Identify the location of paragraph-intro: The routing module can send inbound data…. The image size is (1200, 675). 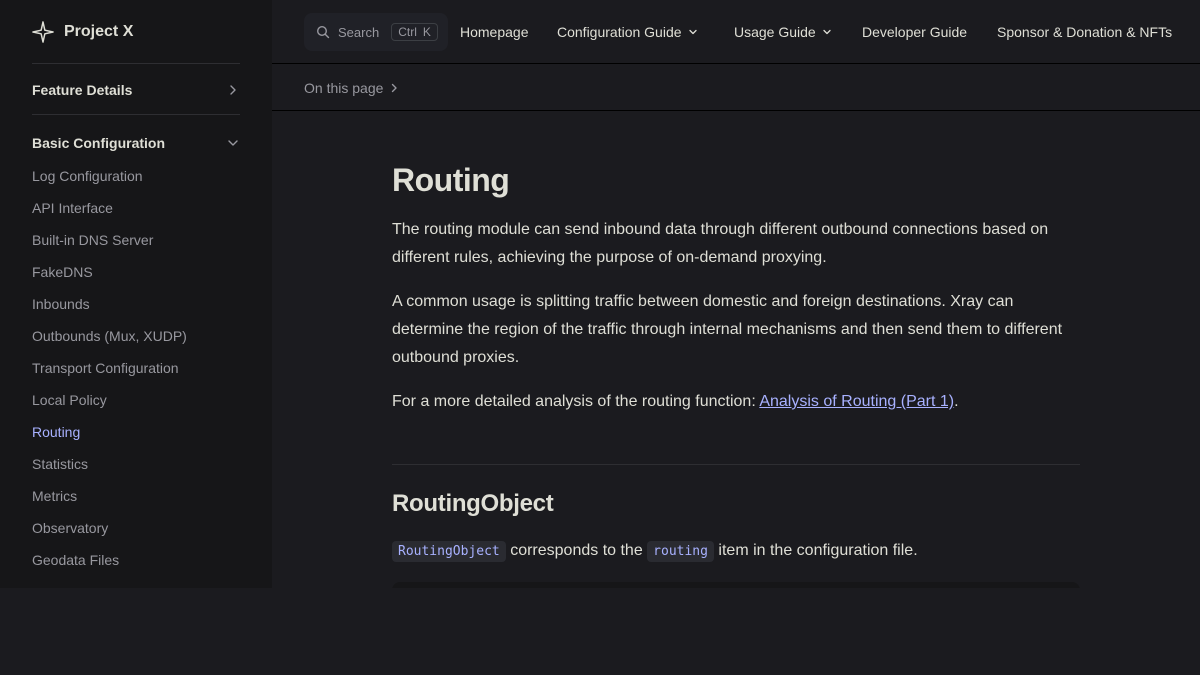
(720, 243).